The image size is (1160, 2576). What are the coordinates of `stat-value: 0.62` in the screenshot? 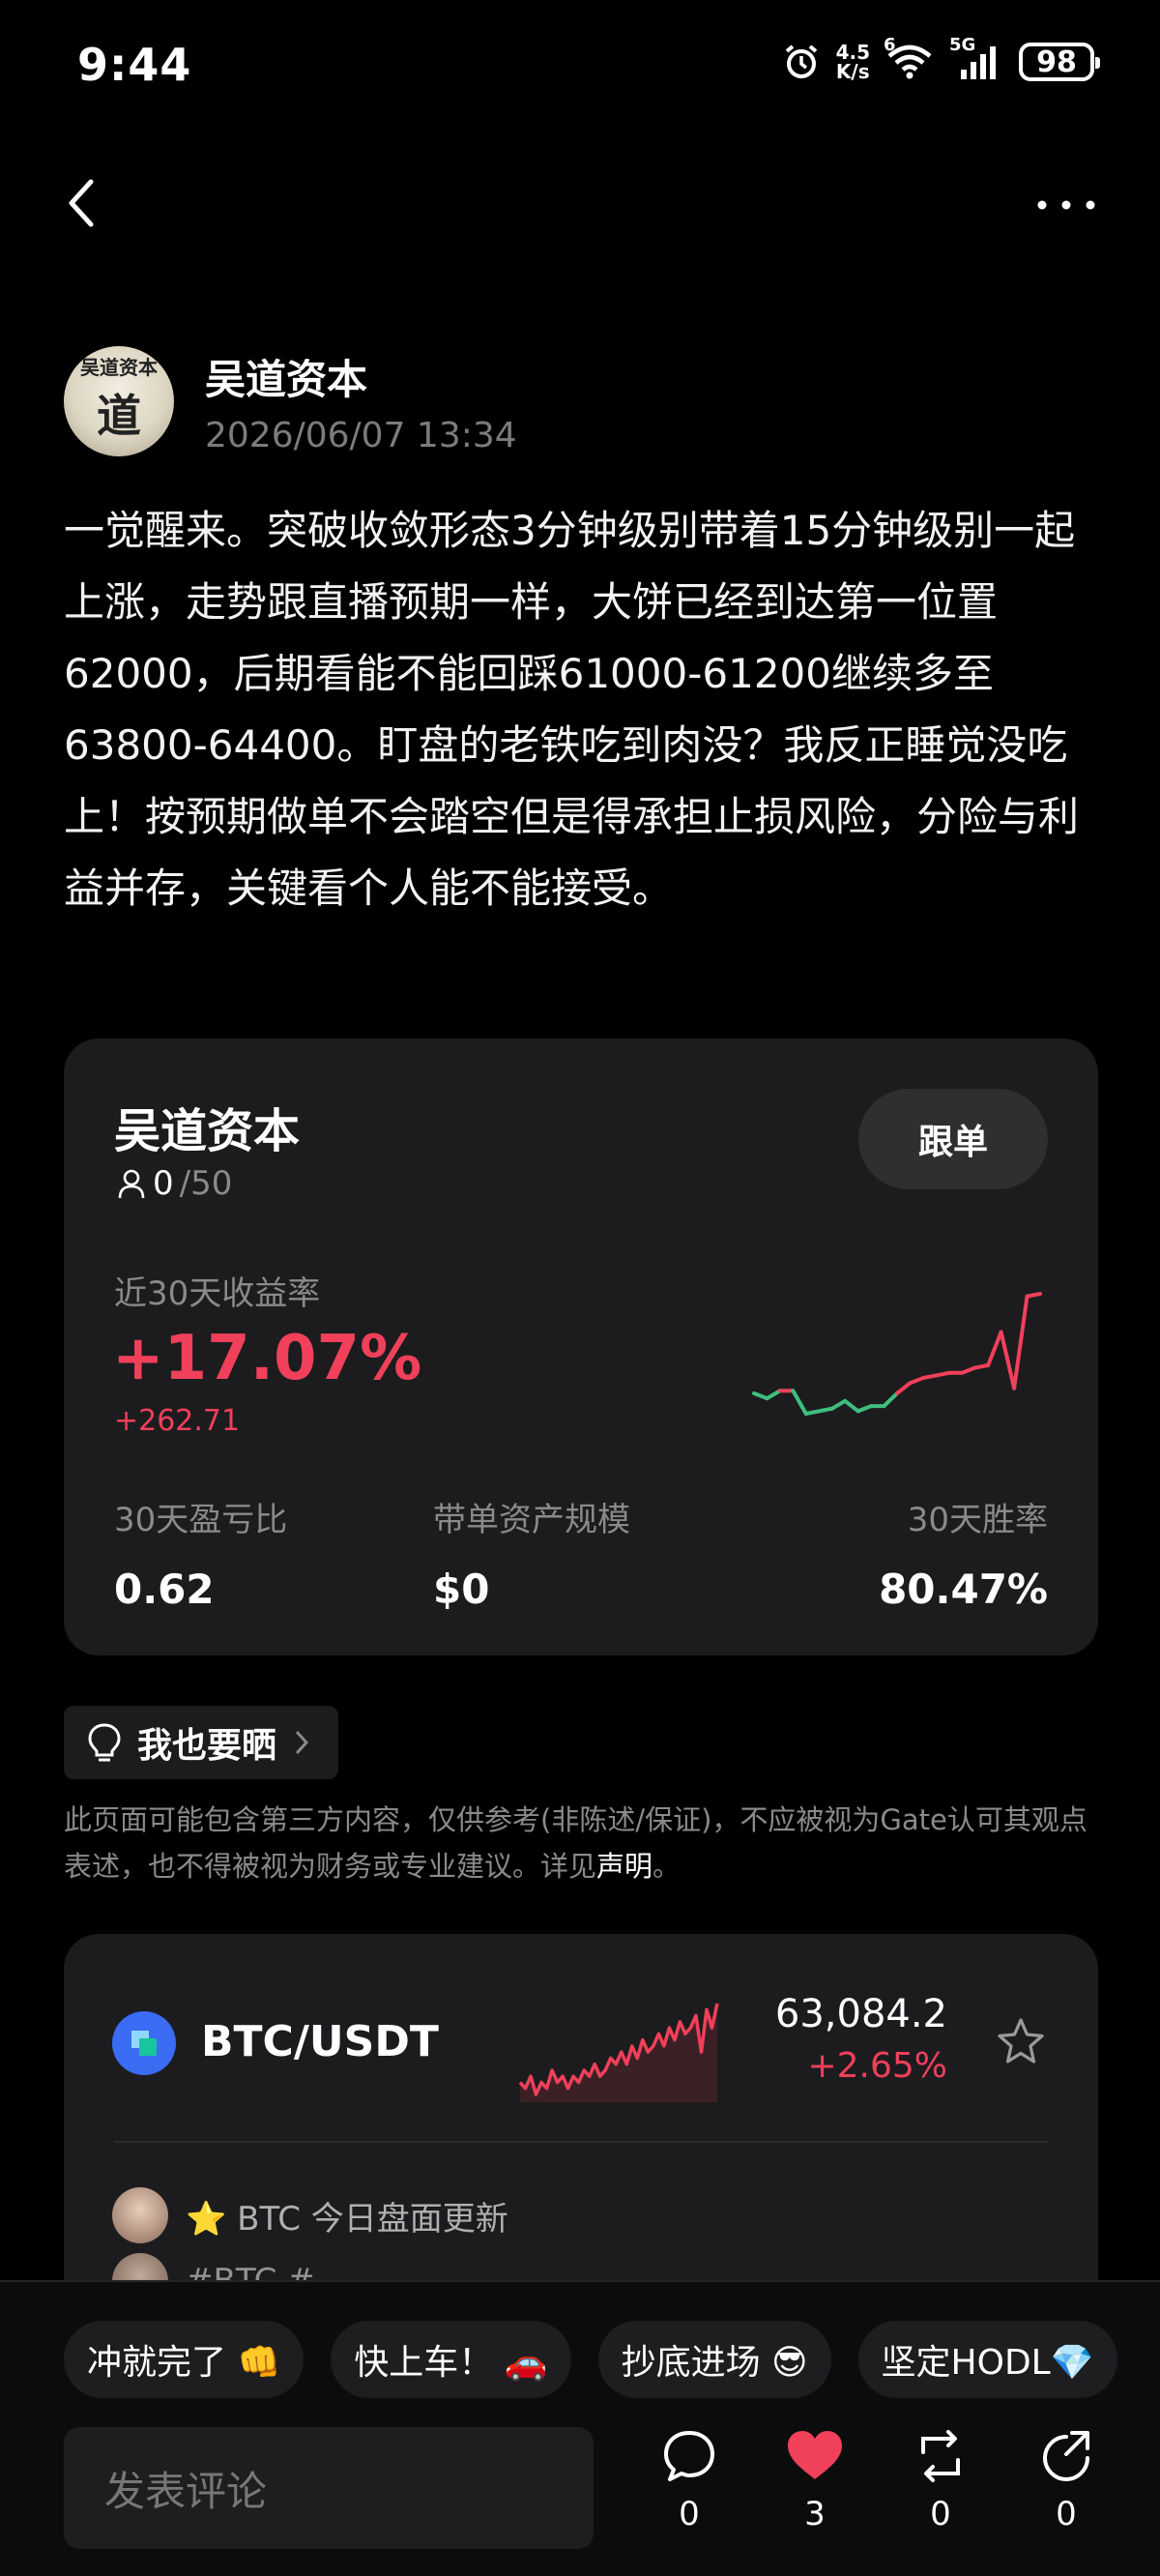 It's located at (164, 1589).